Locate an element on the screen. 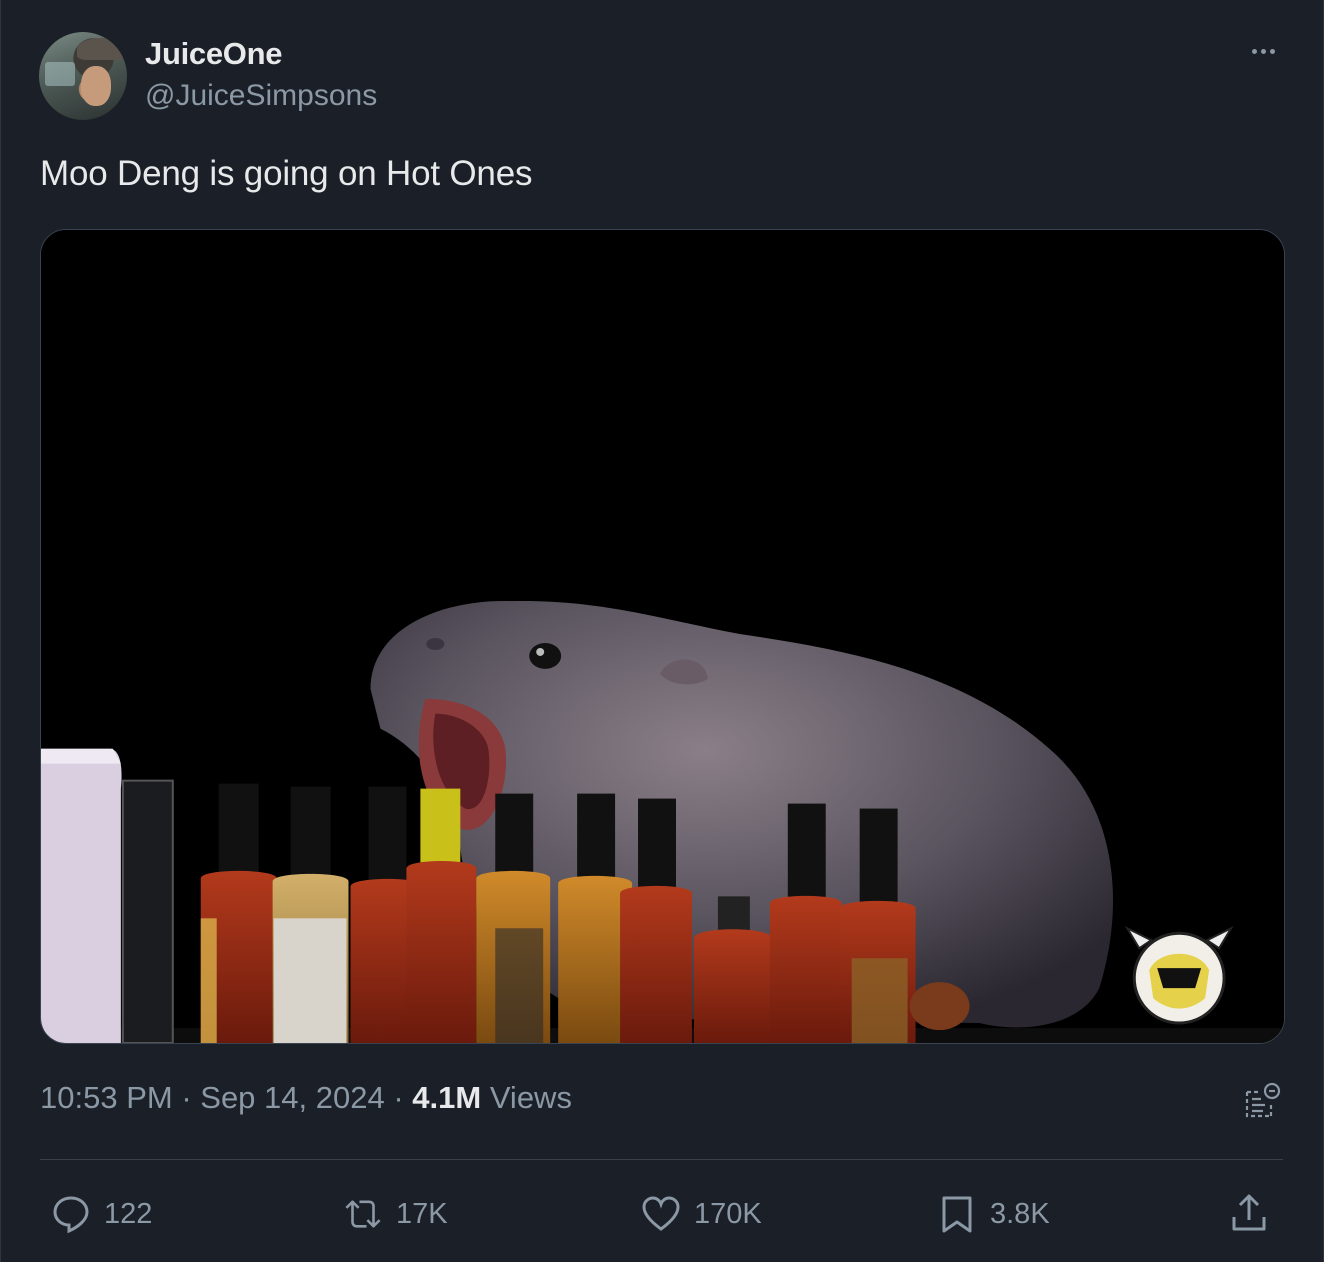  tweet-meta: 10:53 PM · Sep 14, 2024 · 4.1M Views is located at coordinates (306, 1098).